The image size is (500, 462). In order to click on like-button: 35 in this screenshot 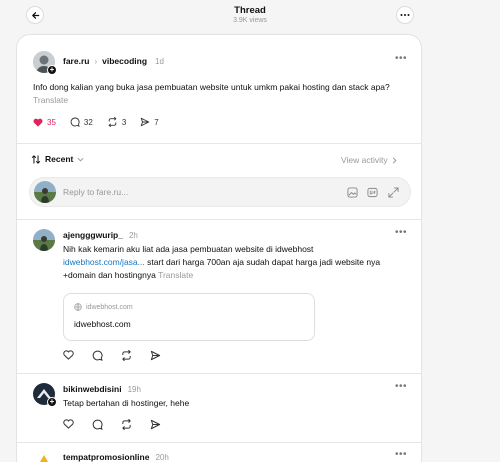, I will do `click(44, 122)`.